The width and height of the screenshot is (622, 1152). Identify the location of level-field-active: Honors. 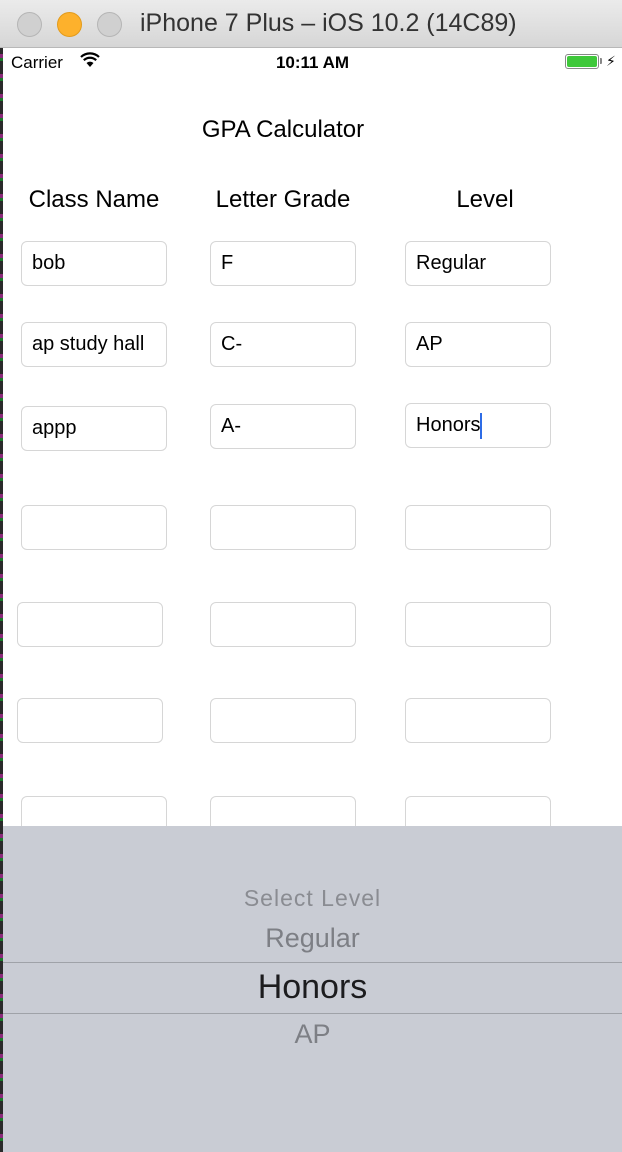
(478, 425).